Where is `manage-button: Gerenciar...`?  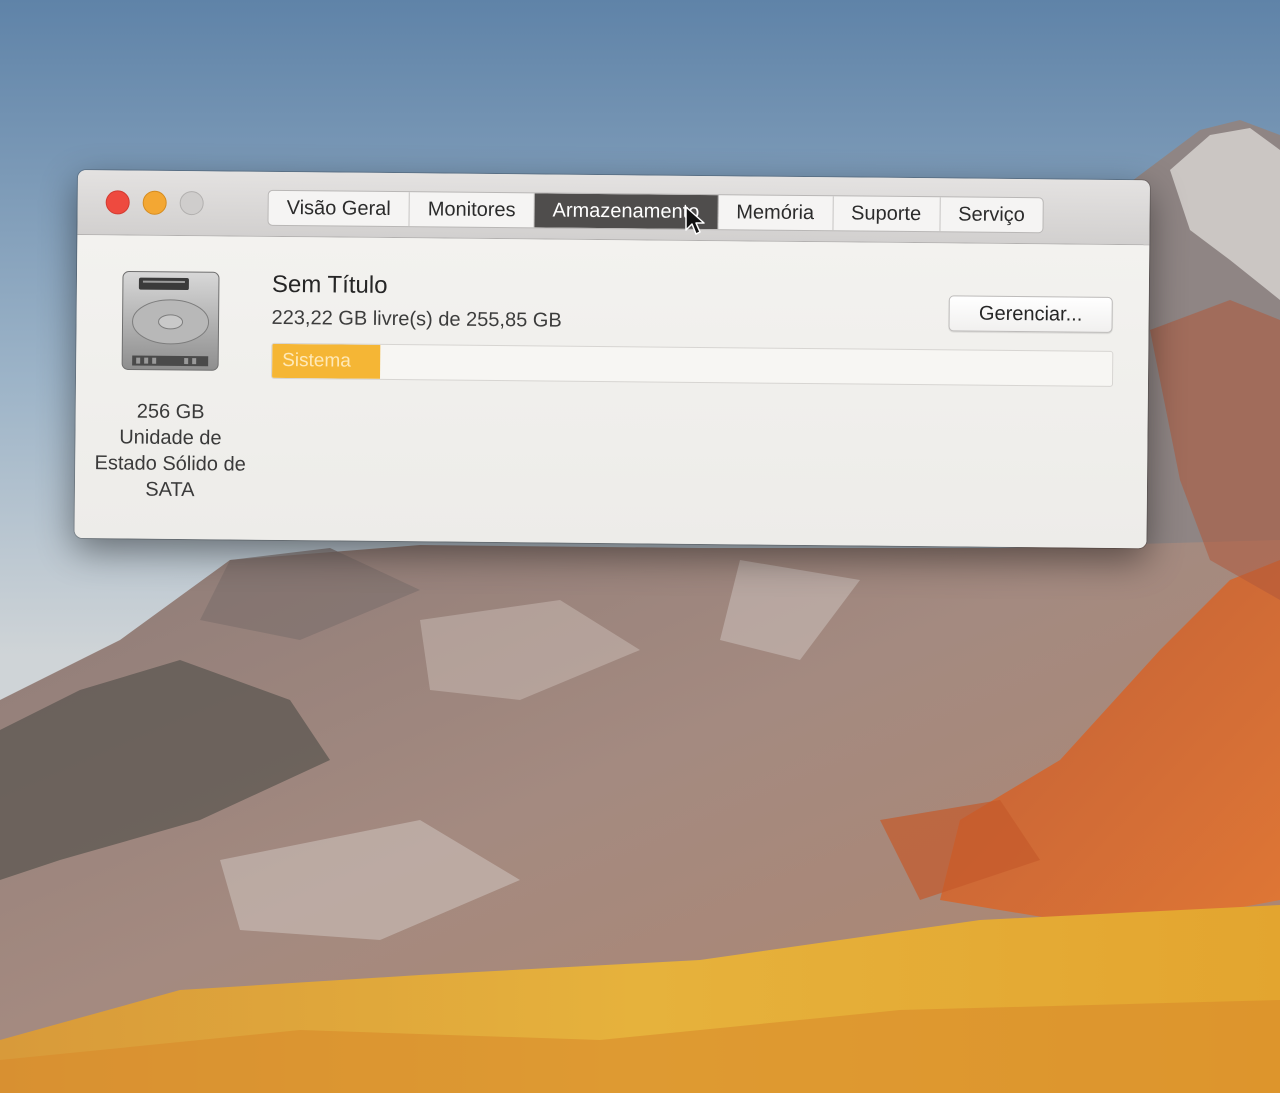 manage-button: Gerenciar... is located at coordinates (1030, 314).